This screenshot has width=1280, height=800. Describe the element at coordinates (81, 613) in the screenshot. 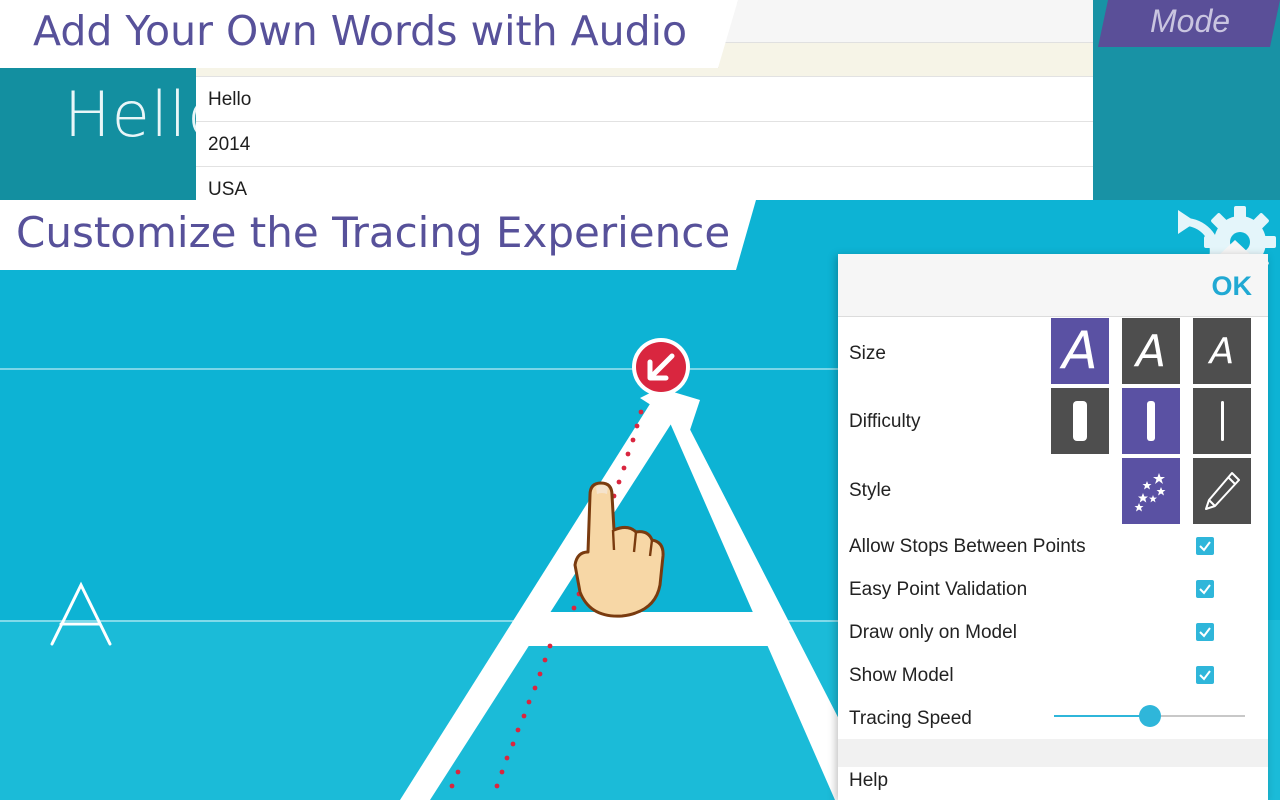

I see `small-model-letter` at that location.